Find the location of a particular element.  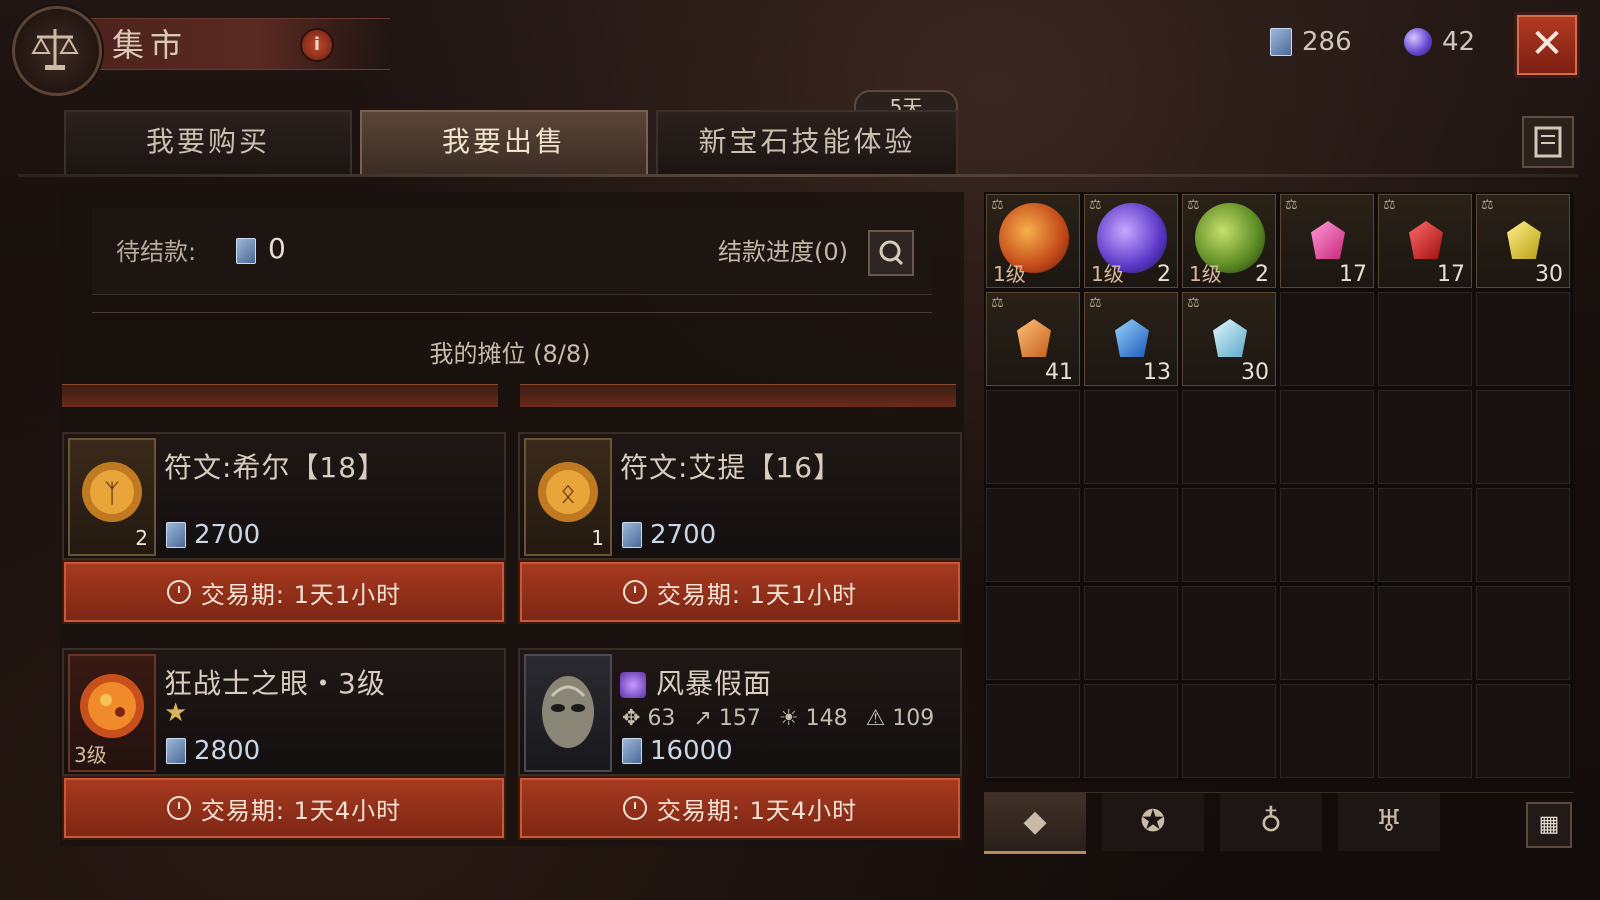

tab-new-gem-skill: 新宝石技能体验 is located at coordinates (807, 143).